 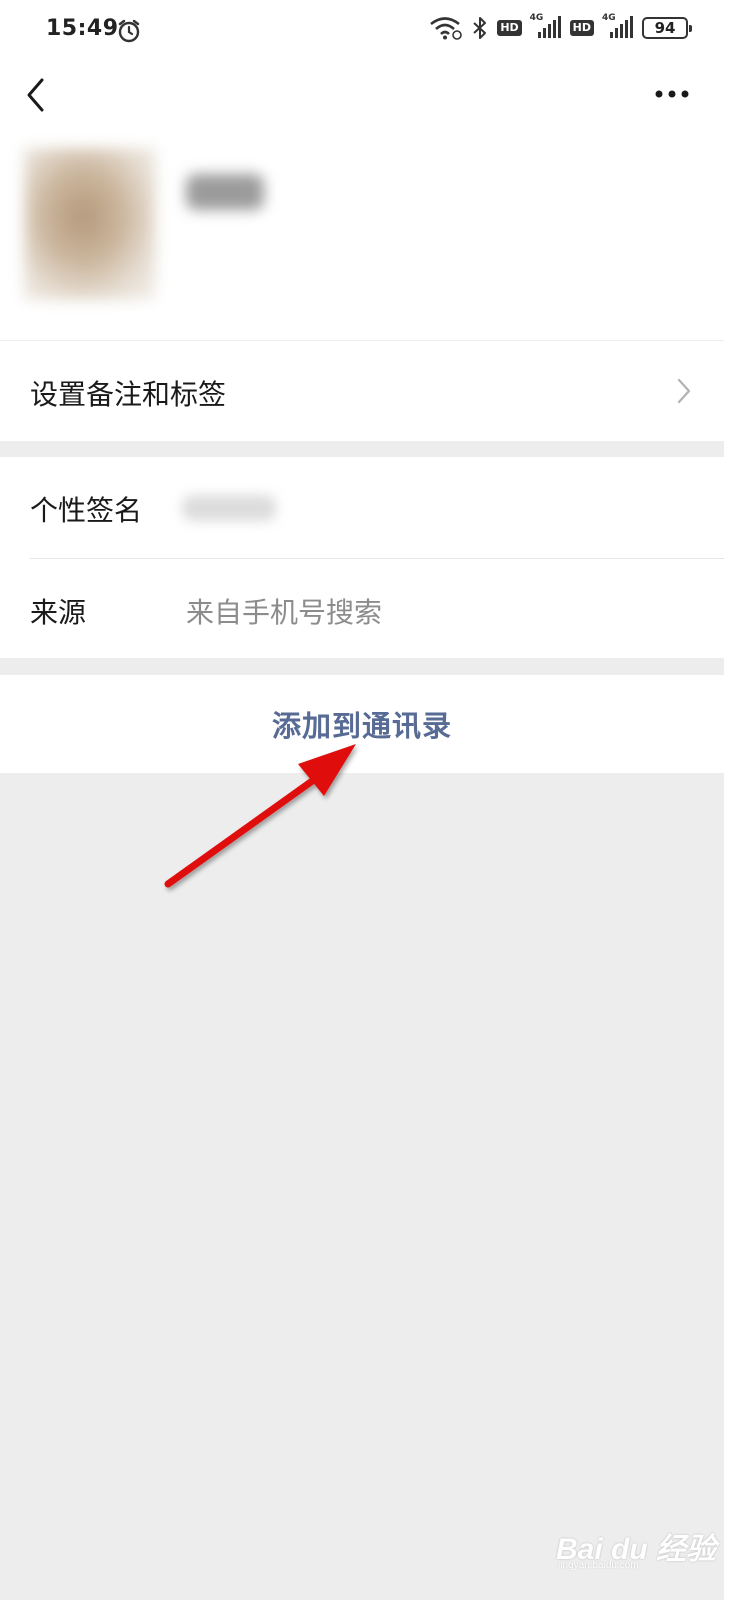 I want to click on remark-and-tags-row: 设置备注和标签, so click(x=362, y=391).